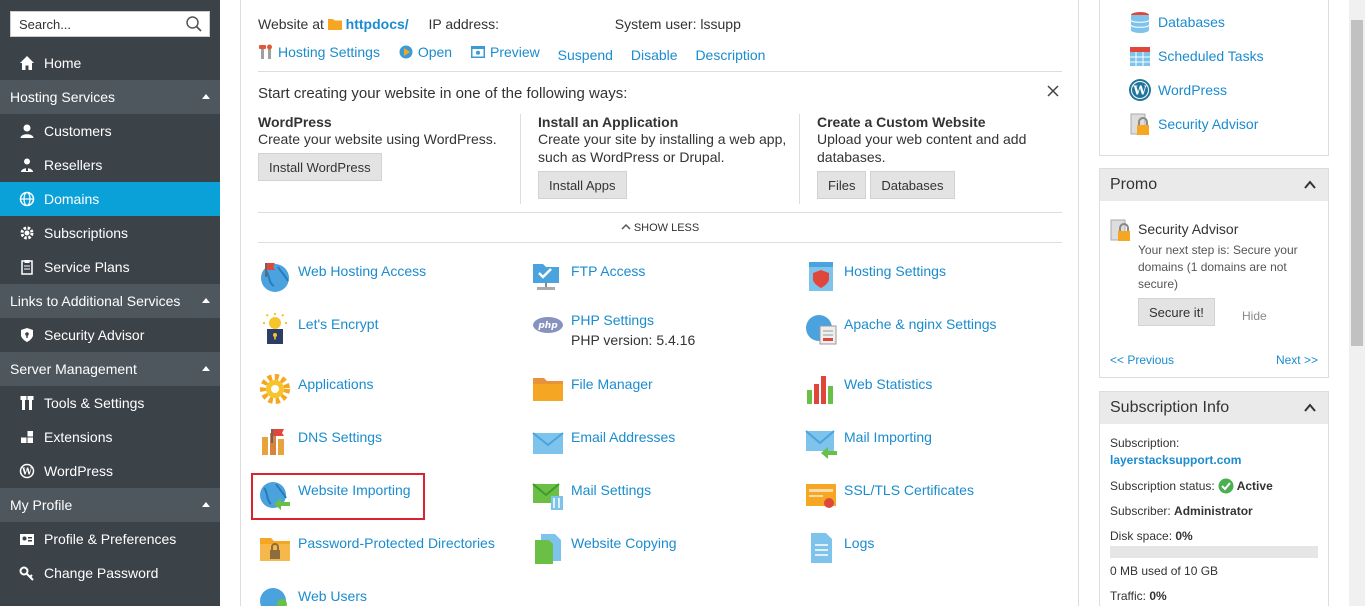 The height and width of the screenshot is (606, 1365). What do you see at coordinates (110, 199) in the screenshot?
I see `nav-domains: Domains` at bounding box center [110, 199].